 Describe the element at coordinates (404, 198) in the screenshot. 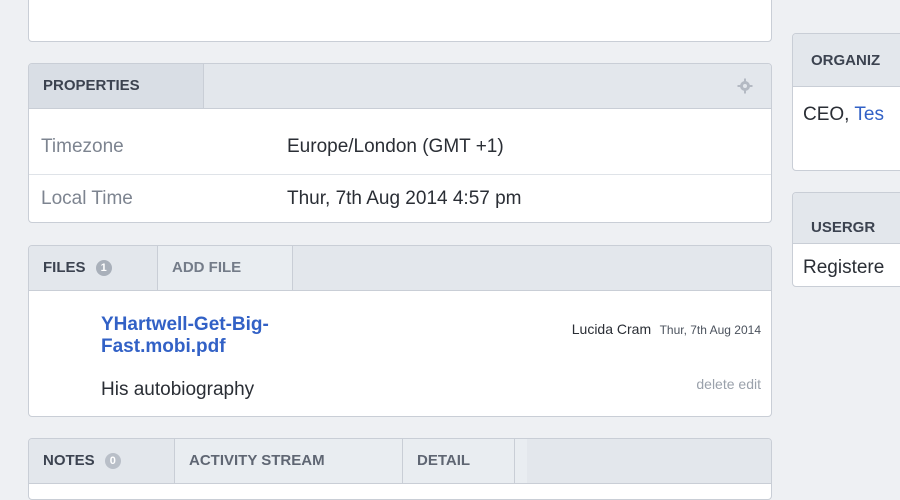

I see `local-time-value: Thur, 7th Aug 2014 4:57 pm` at that location.